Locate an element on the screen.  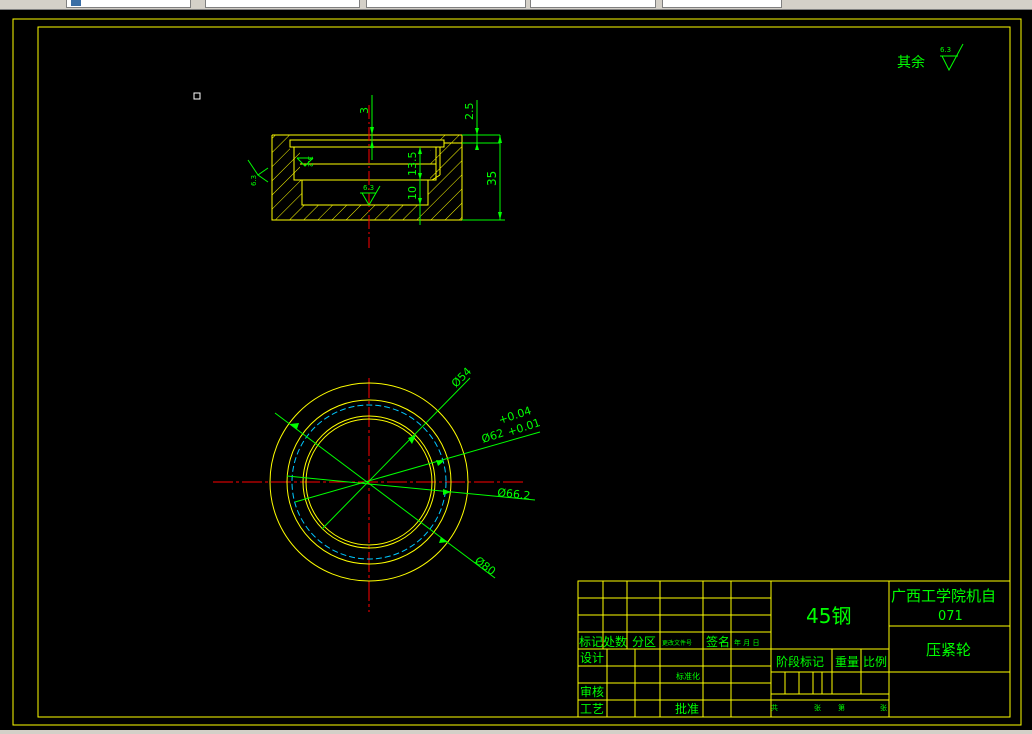
label-design: 设计 is located at coordinates (592, 658).